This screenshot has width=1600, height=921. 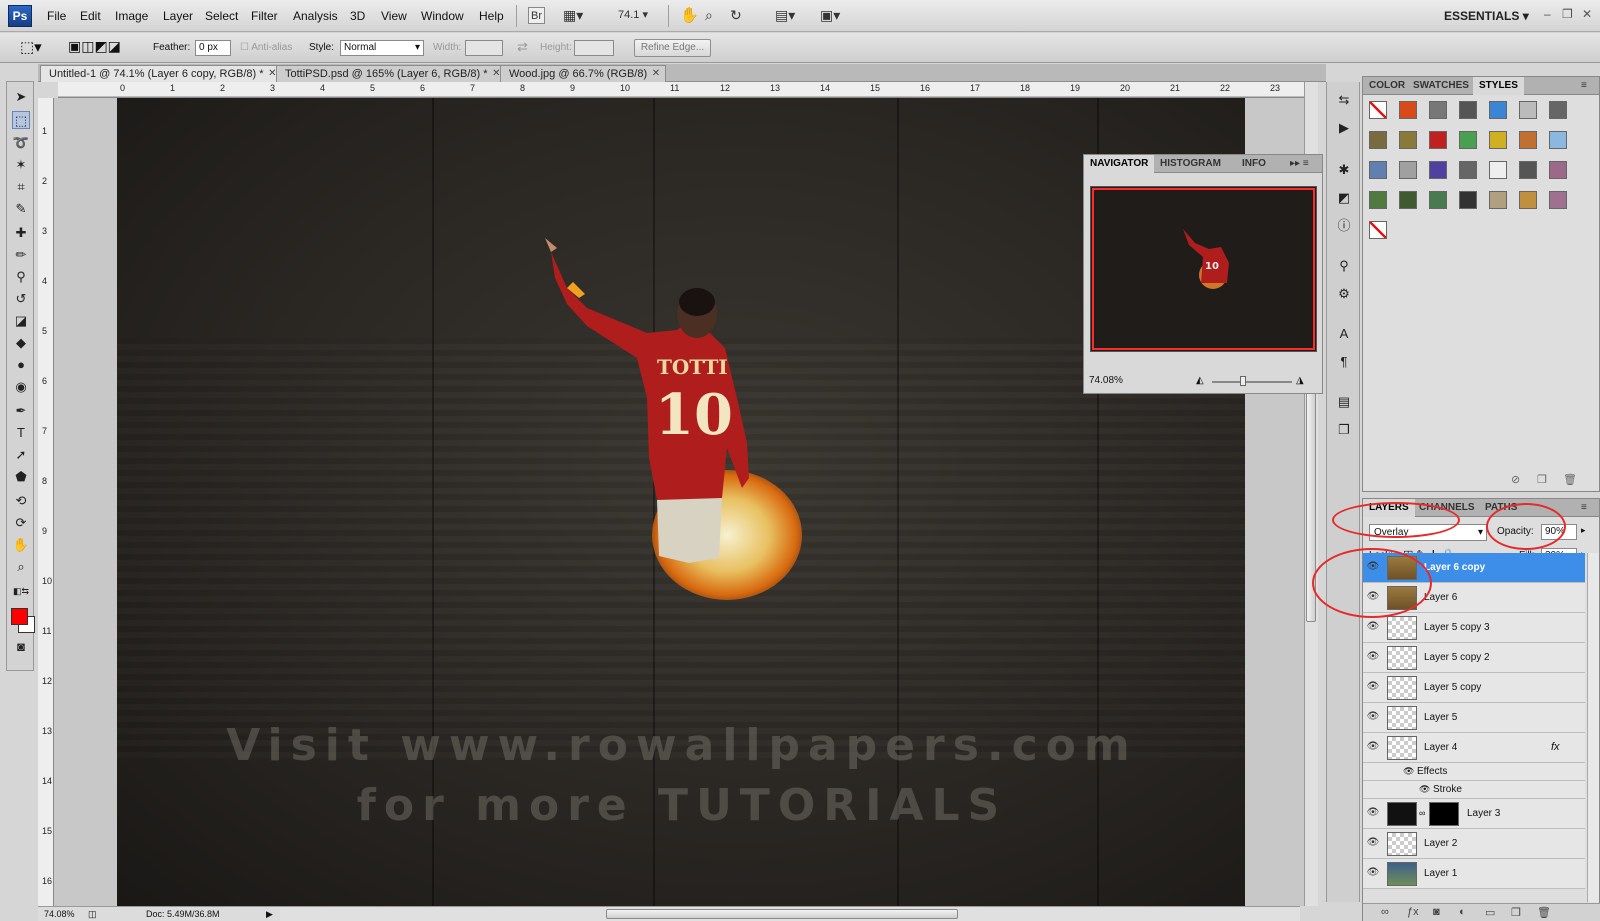 I want to click on default-colors-icon: ◧⇆, so click(x=21, y=591).